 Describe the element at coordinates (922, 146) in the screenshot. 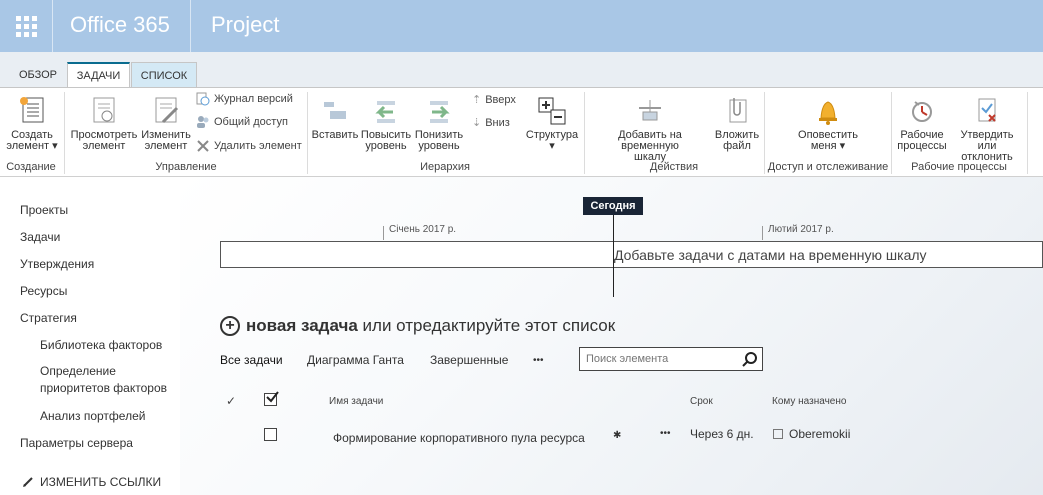

I see `workflows-label-2: процессы` at that location.